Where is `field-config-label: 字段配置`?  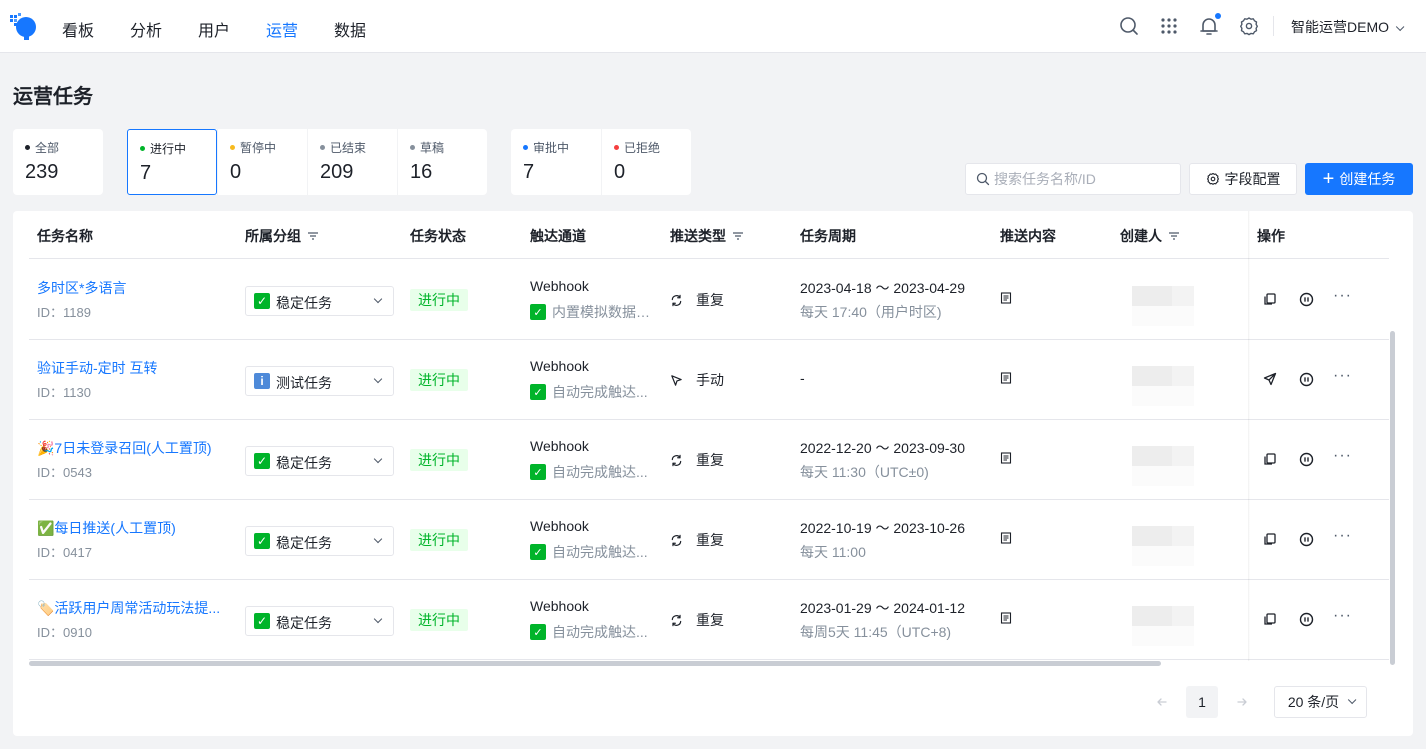
field-config-label: 字段配置 is located at coordinates (1252, 179).